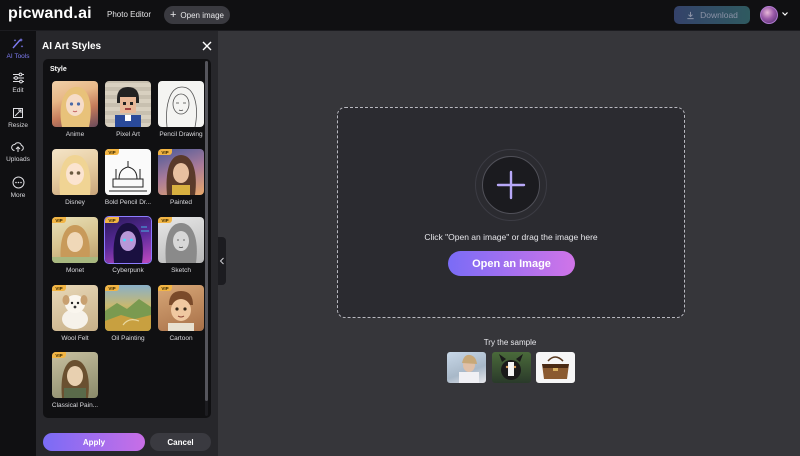  Describe the element at coordinates (18, 182) in the screenshot. I see `more-icon` at that location.